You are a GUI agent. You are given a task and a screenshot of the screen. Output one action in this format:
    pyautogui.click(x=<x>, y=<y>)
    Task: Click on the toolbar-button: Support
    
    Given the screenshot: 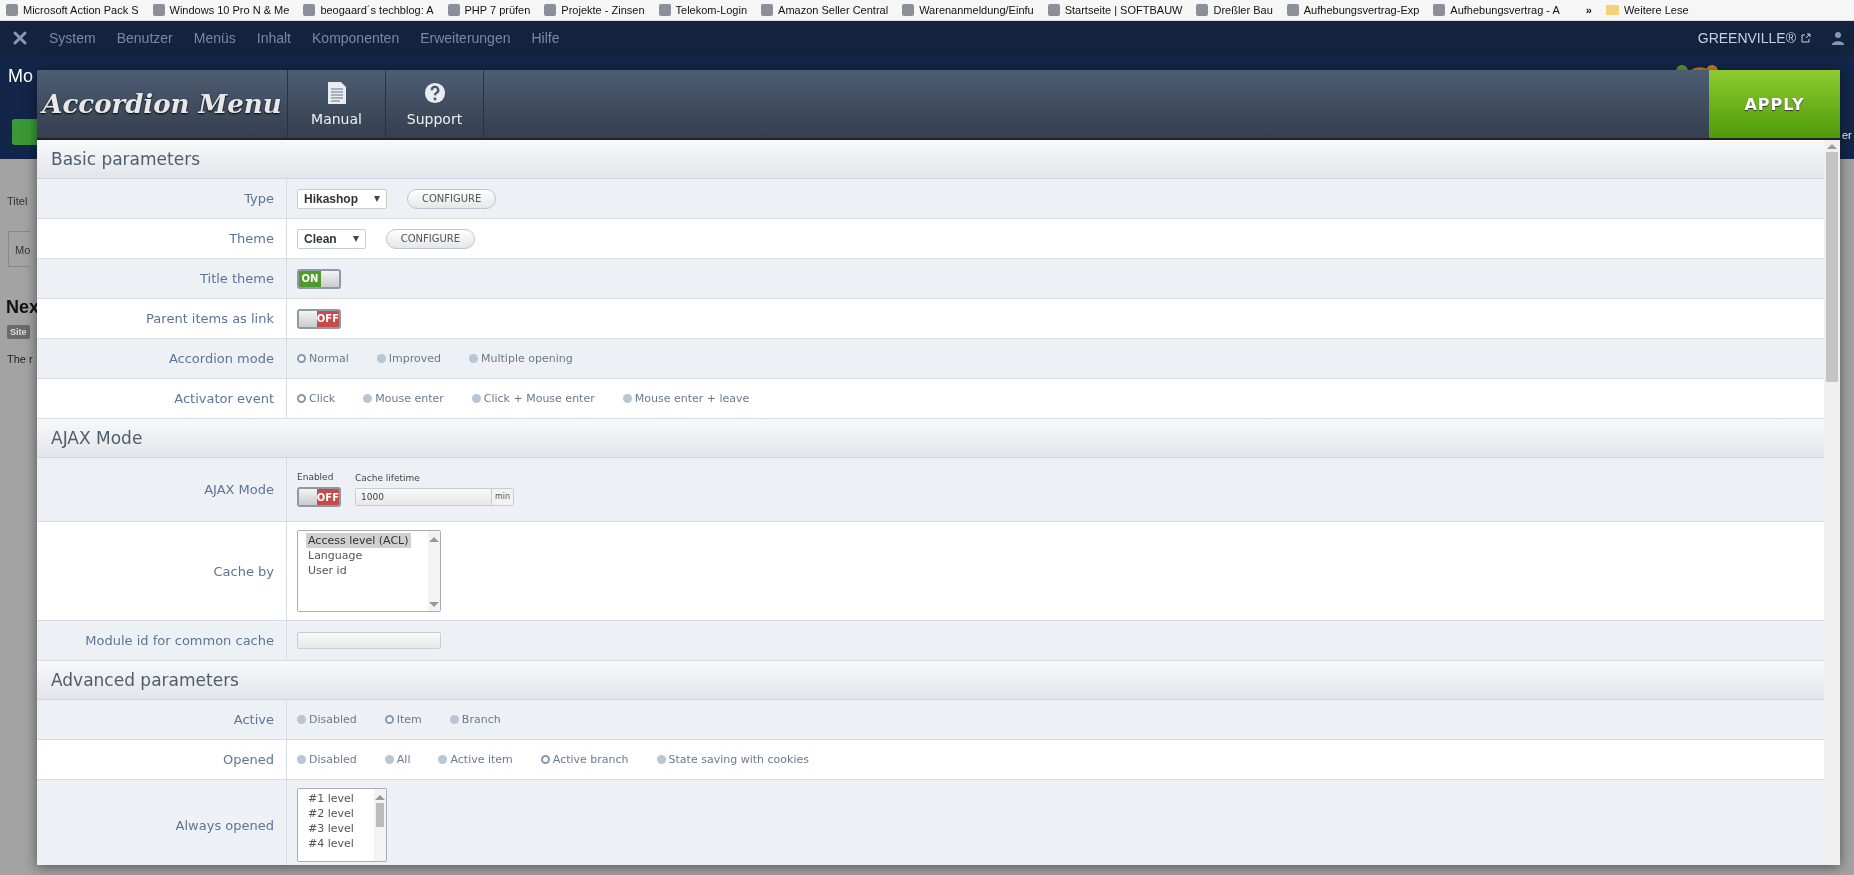 What is the action you would take?
    pyautogui.click(x=435, y=104)
    